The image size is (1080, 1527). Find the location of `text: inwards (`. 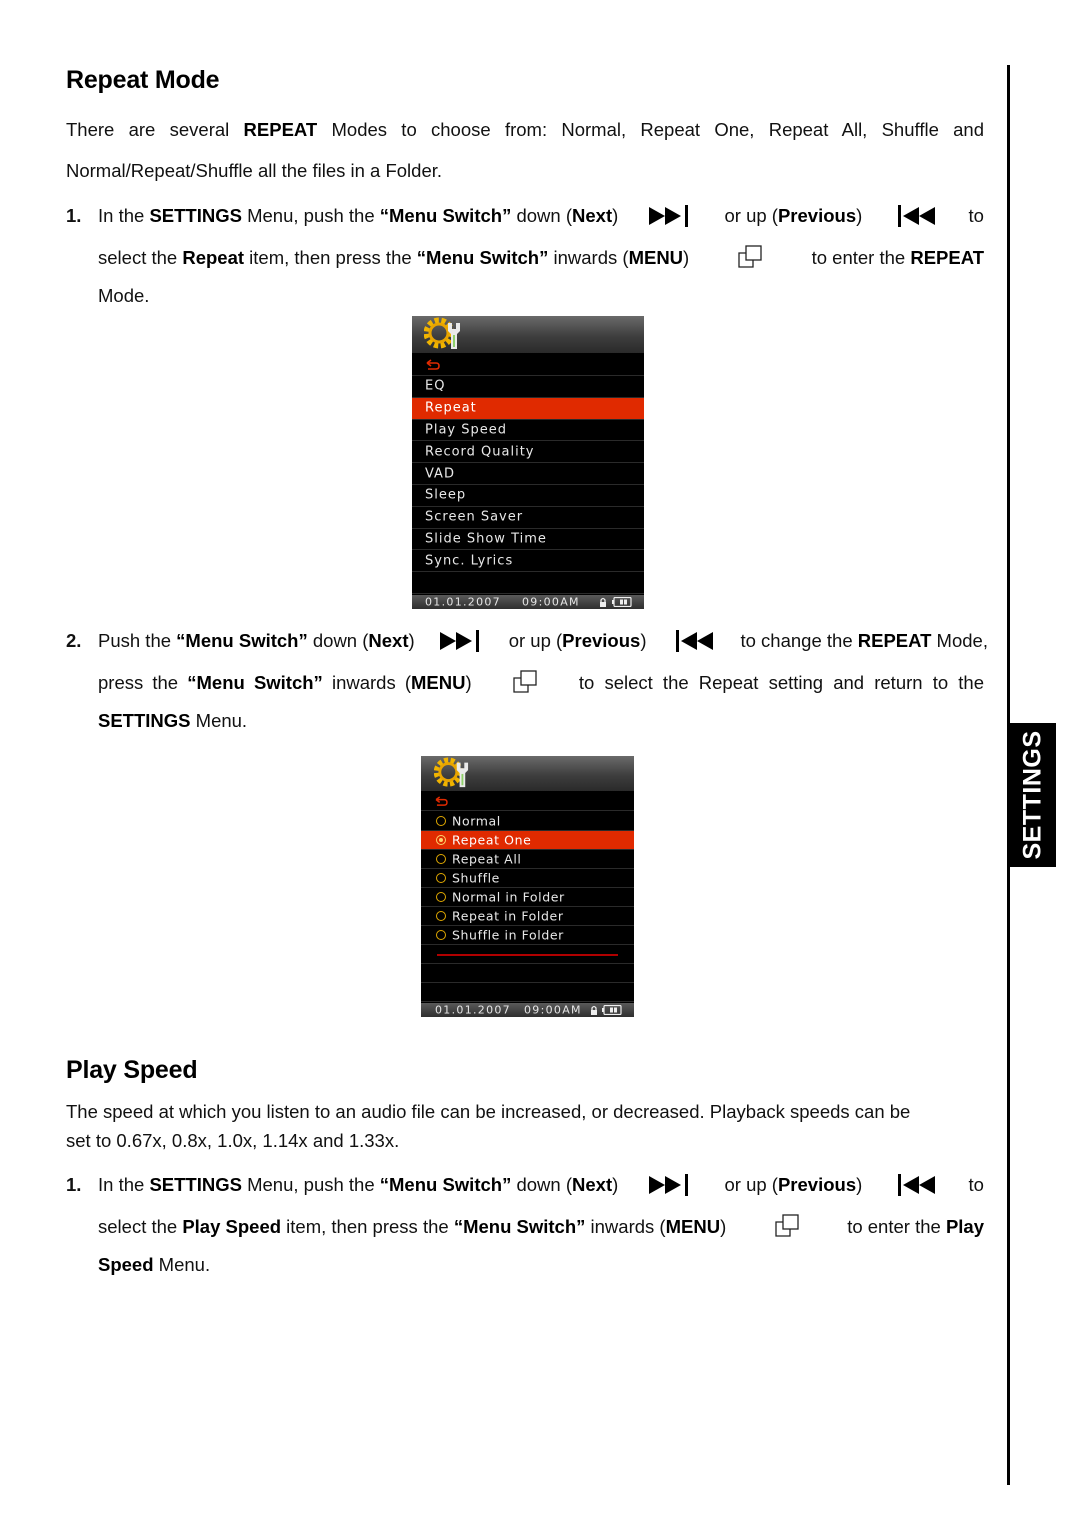

text: inwards ( is located at coordinates (367, 682).